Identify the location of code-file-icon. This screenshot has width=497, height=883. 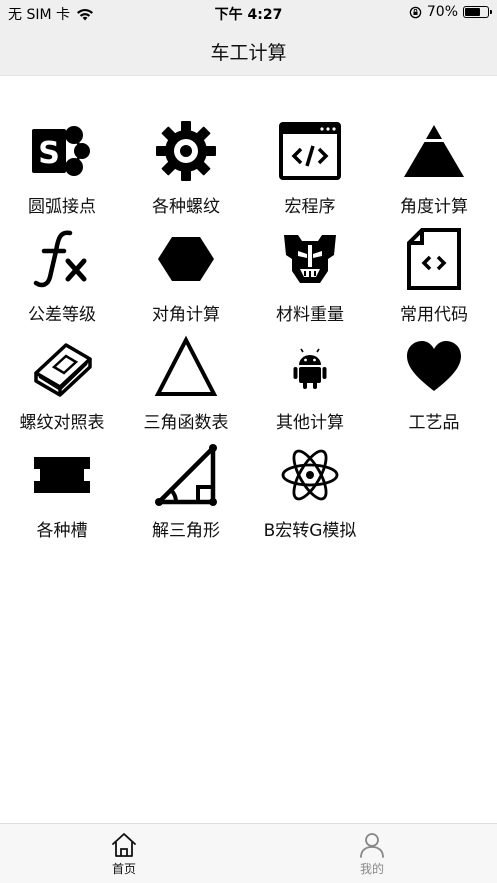
(434, 259).